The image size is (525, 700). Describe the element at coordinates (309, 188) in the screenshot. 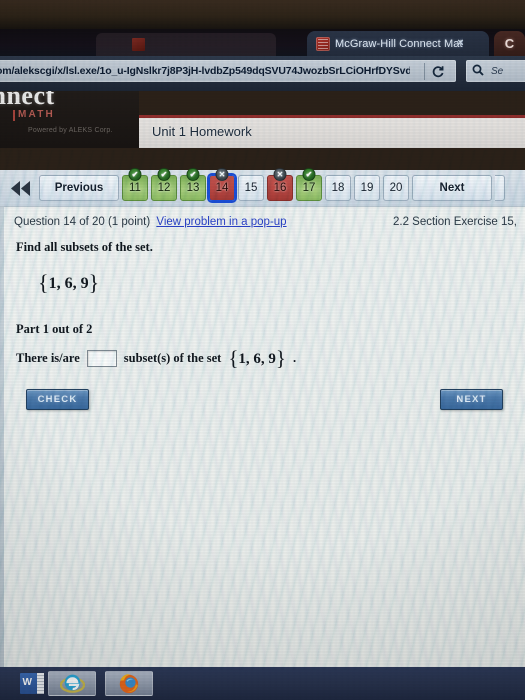

I see `question-button-label: 17` at that location.